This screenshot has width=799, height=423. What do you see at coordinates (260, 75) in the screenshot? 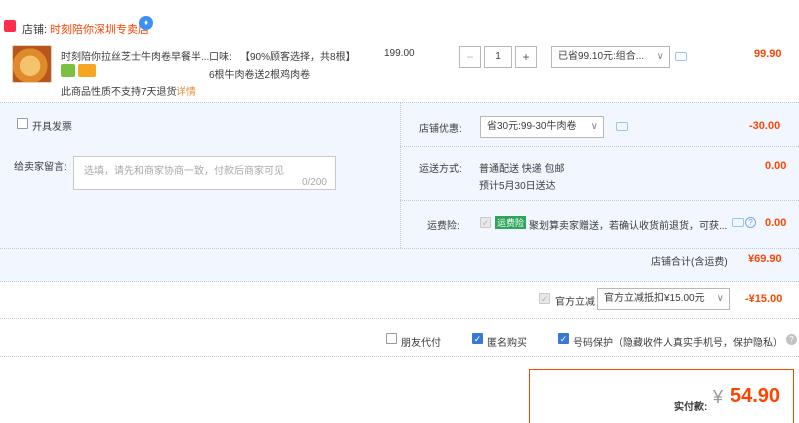
I see `flavor-line2: 6根牛肉卷送2根鸡肉卷` at bounding box center [260, 75].